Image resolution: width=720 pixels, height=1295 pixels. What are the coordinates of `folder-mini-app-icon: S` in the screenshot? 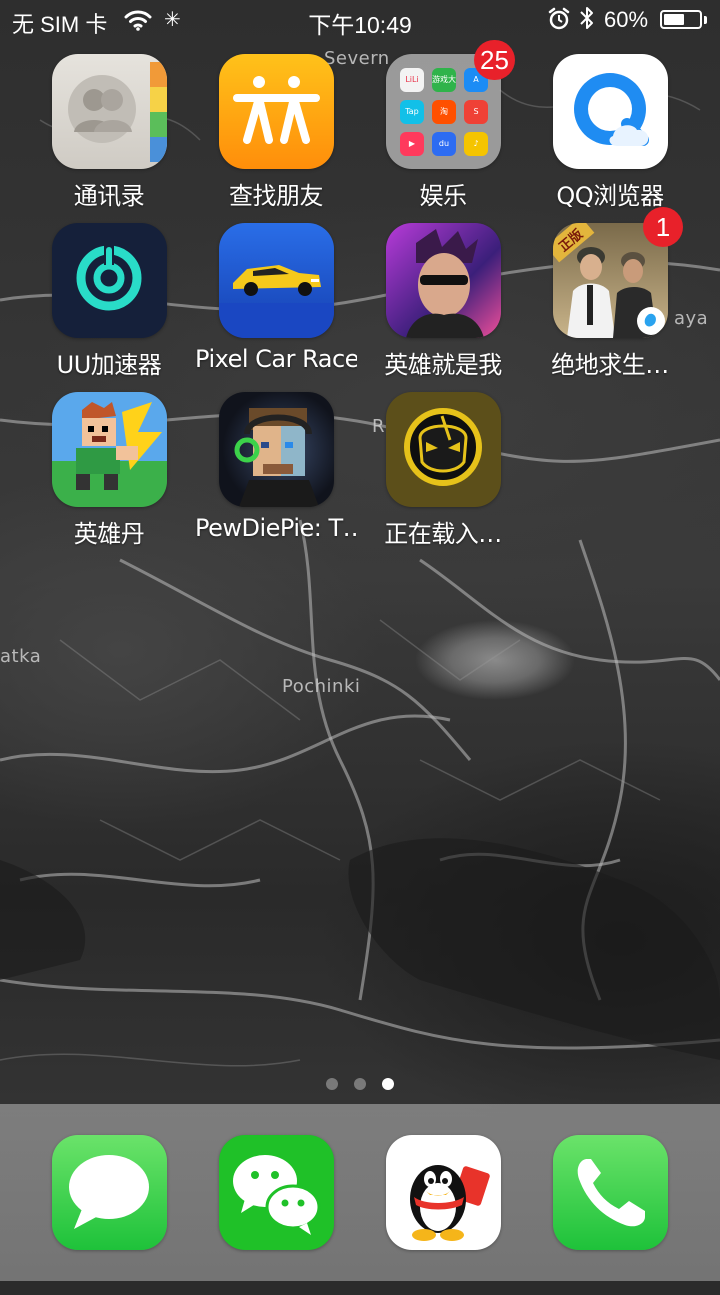 It's located at (476, 112).